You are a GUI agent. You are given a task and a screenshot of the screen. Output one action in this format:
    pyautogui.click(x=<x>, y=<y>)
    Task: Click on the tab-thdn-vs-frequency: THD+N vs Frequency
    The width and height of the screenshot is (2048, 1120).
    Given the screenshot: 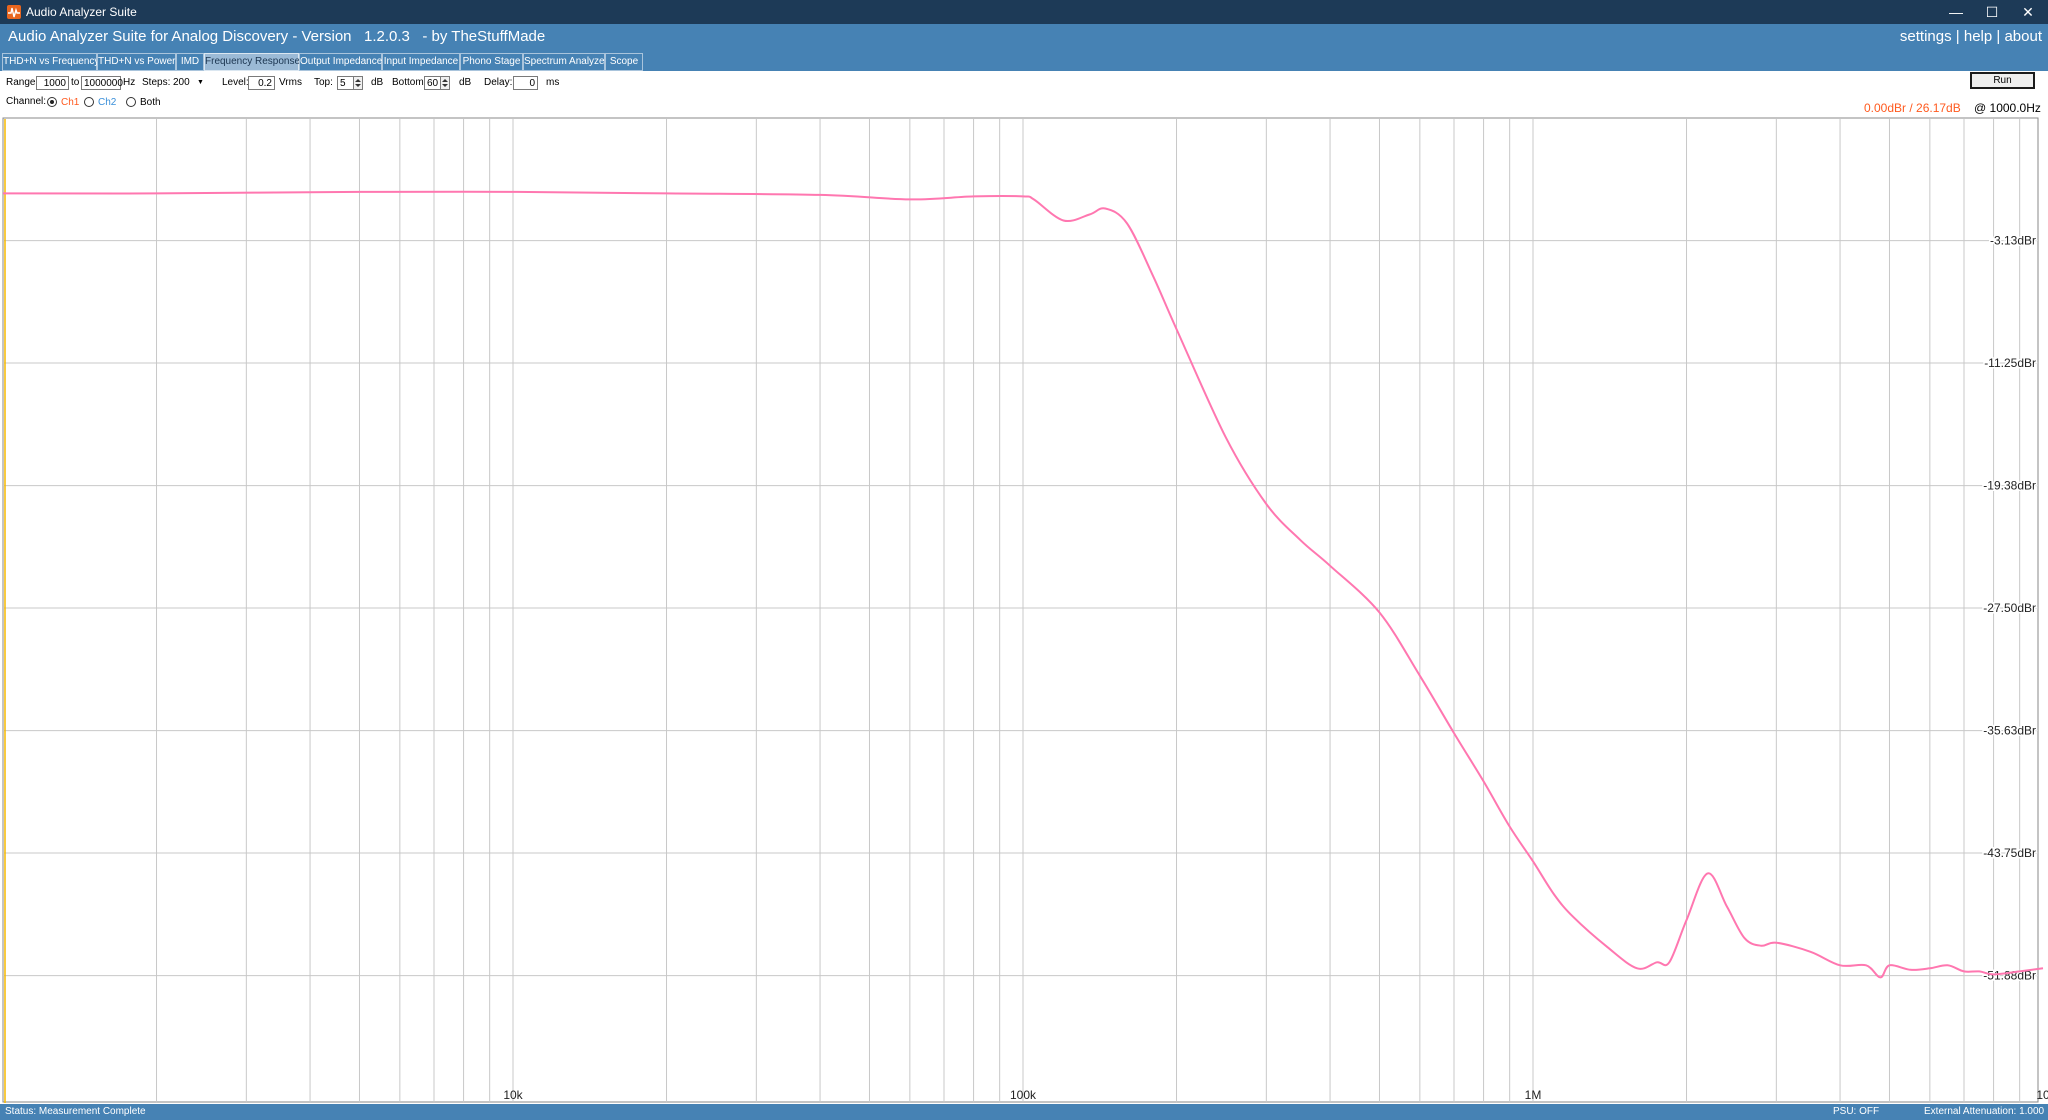 What is the action you would take?
    pyautogui.click(x=50, y=62)
    